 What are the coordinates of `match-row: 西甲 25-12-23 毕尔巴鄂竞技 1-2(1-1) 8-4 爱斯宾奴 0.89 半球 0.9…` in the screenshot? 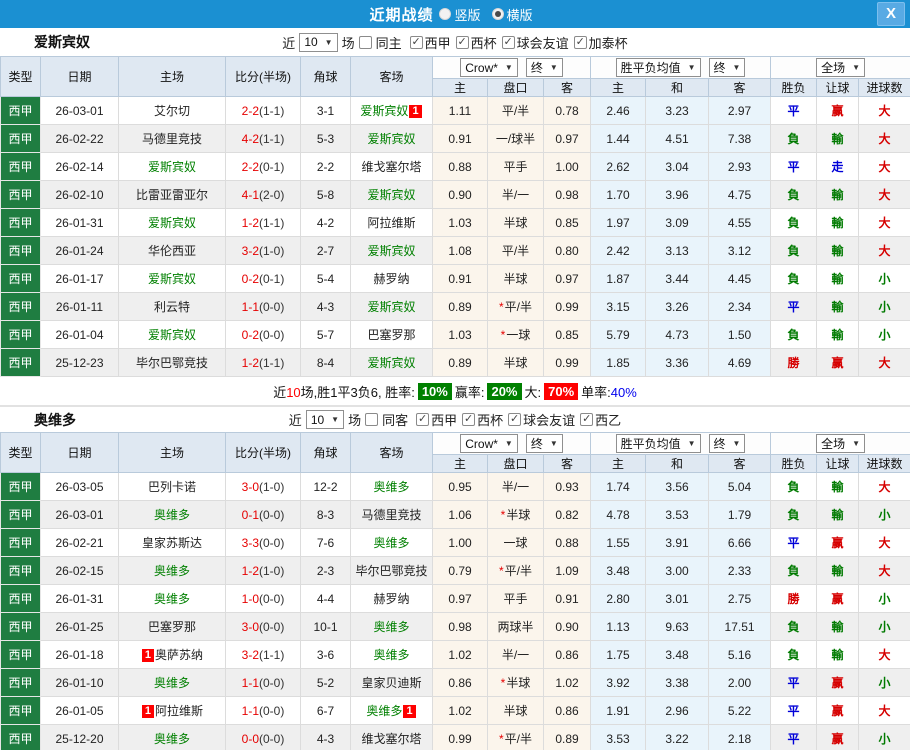 It's located at (455, 362).